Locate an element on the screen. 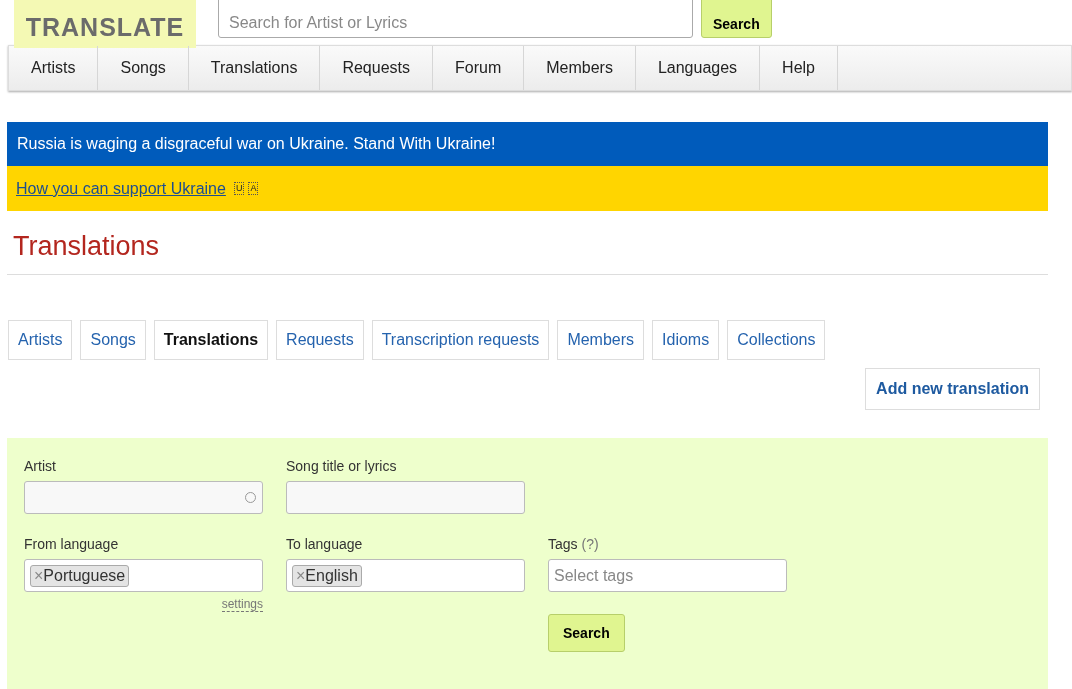 The image size is (1072, 689). settings-link: settings is located at coordinates (242, 604).